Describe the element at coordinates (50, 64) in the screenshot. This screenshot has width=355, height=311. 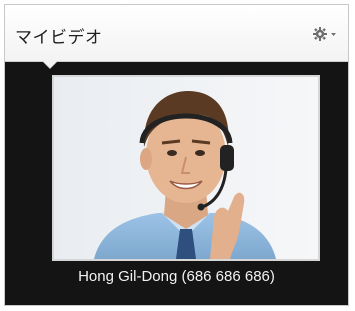
I see `header-pointer` at that location.